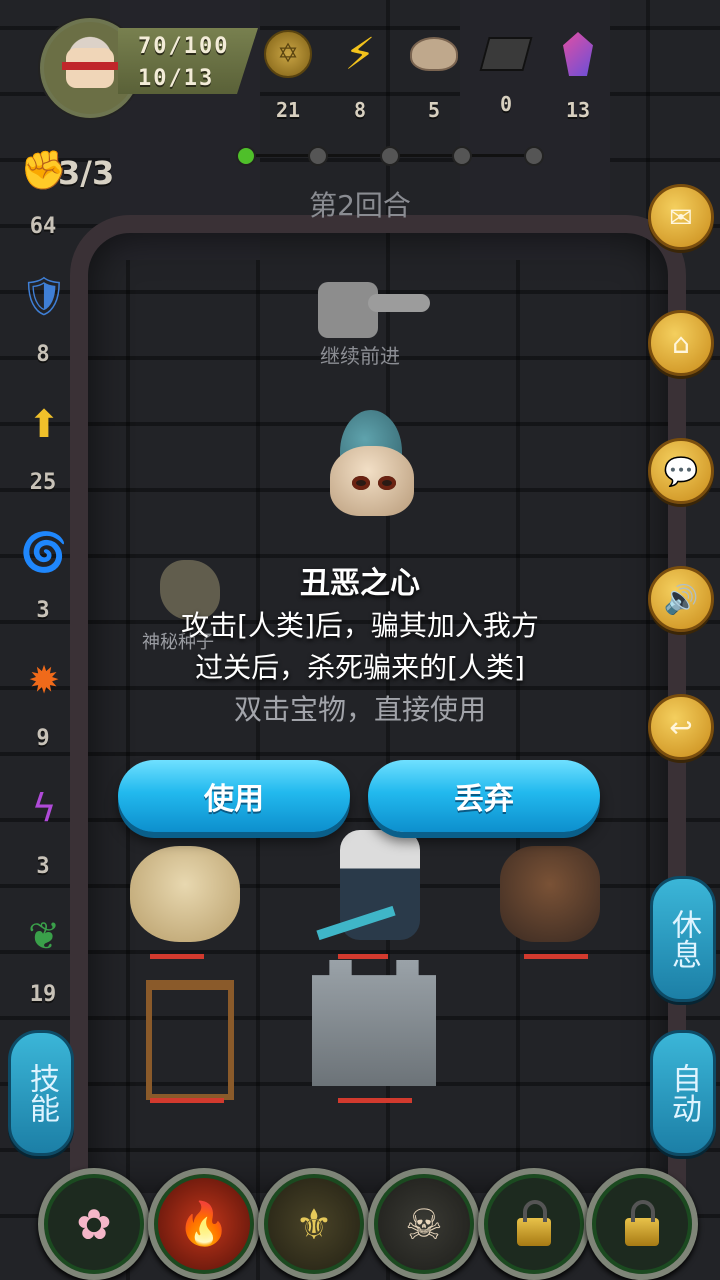 The height and width of the screenshot is (1280, 720). I want to click on fire-skill-slot: 🔥, so click(204, 1224).